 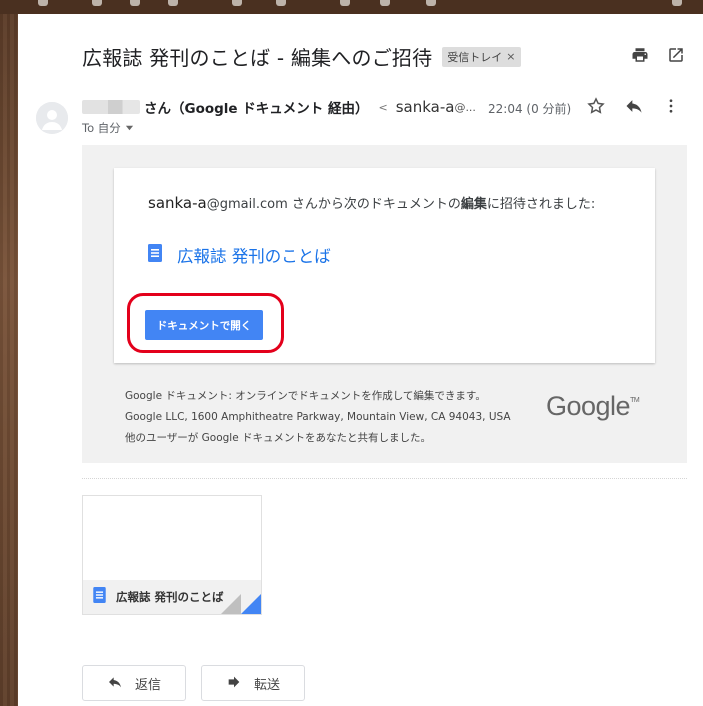 I want to click on print-icon, so click(x=640, y=55).